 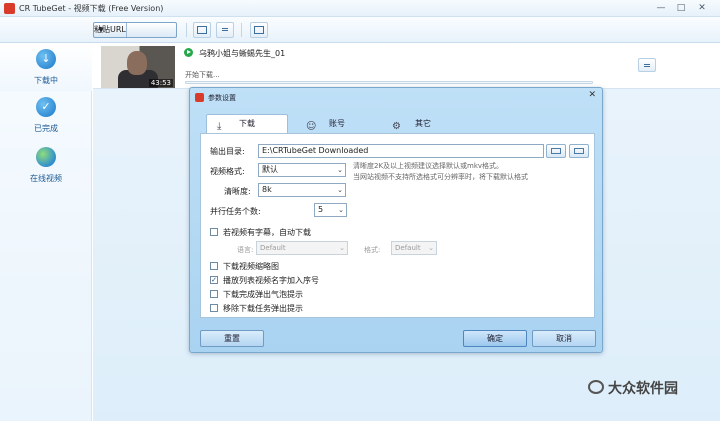 What do you see at coordinates (135, 30) in the screenshot?
I see `paste-url-button: 粘贴URL ▼` at bounding box center [135, 30].